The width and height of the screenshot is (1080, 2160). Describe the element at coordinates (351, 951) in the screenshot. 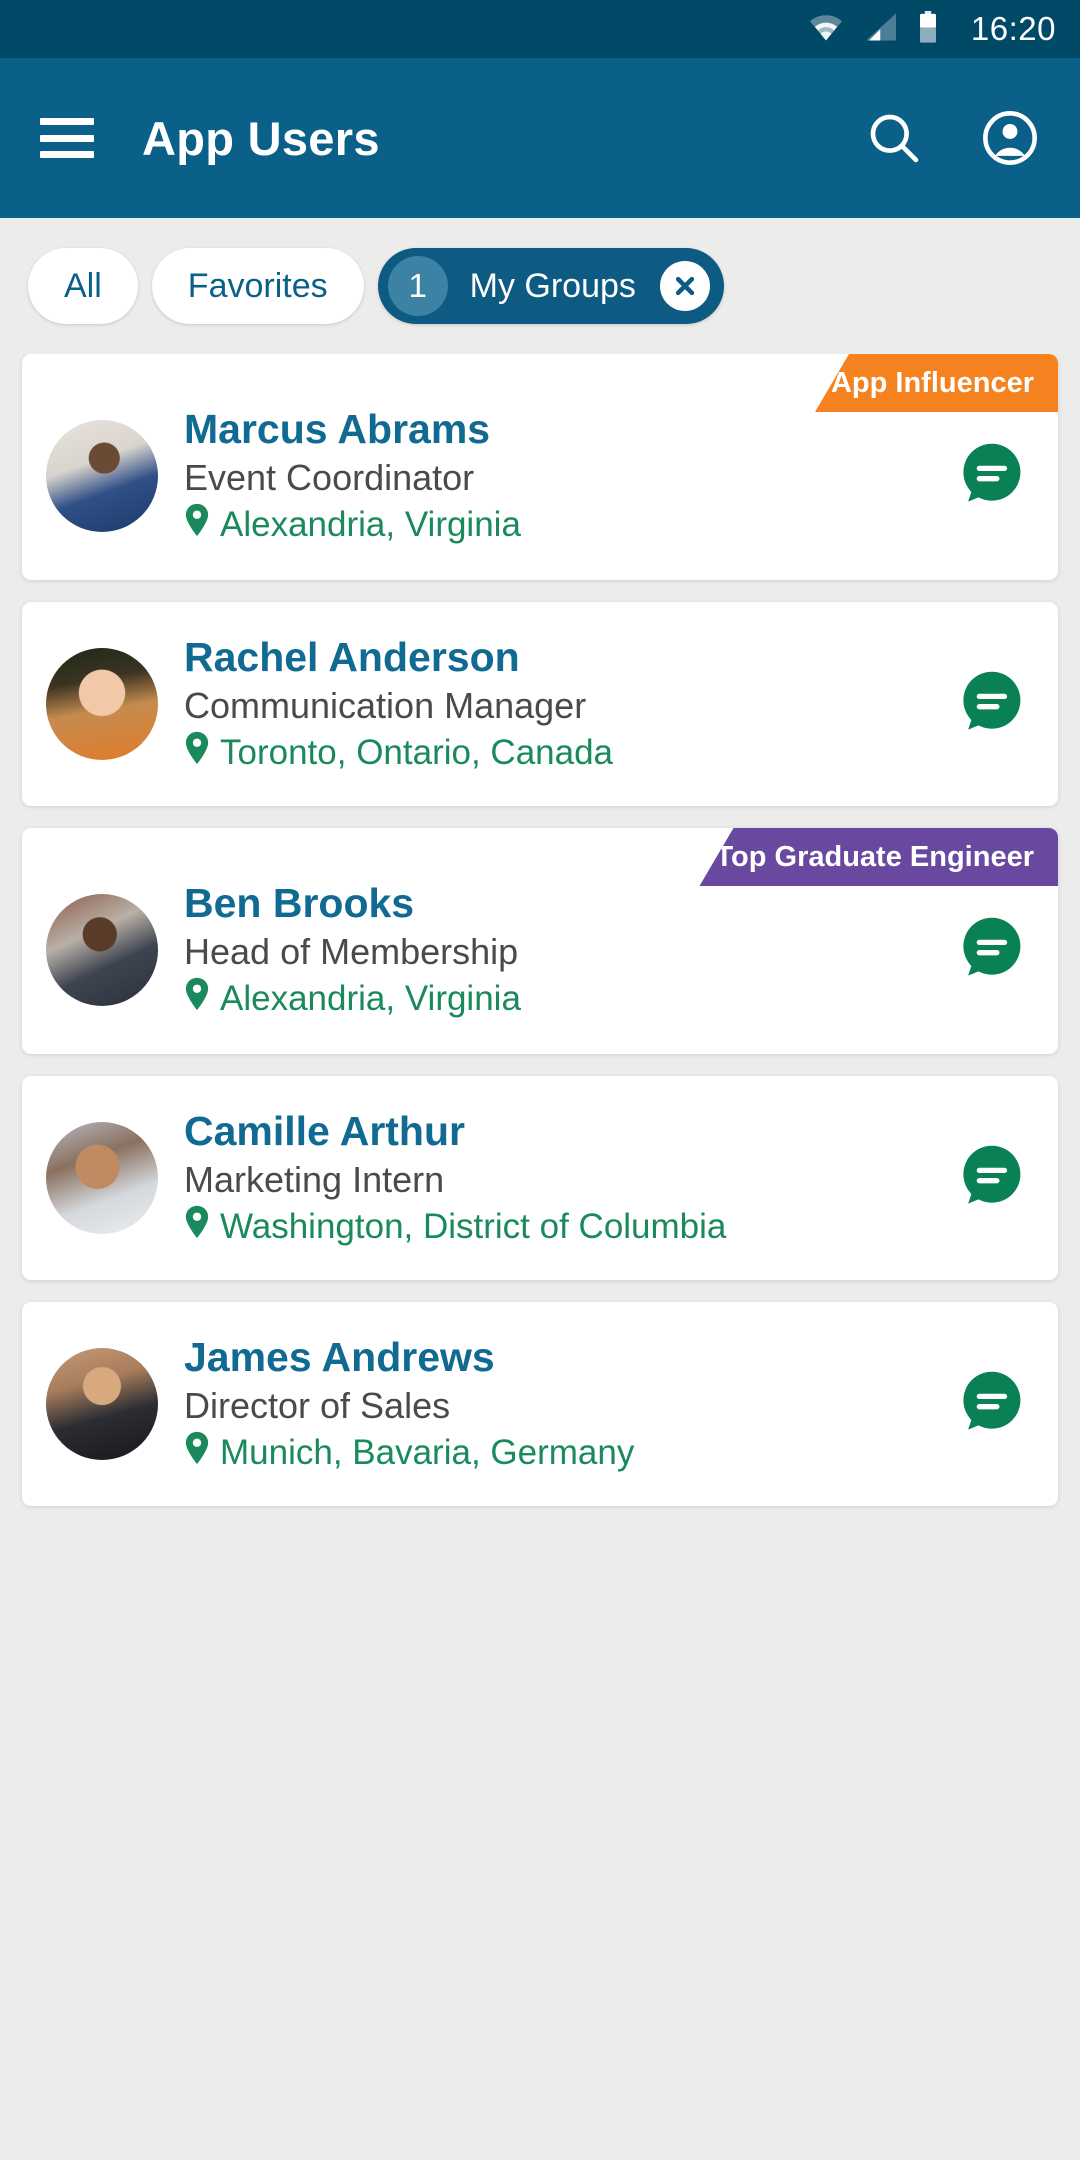

I see `user-role: Head of Membership` at that location.